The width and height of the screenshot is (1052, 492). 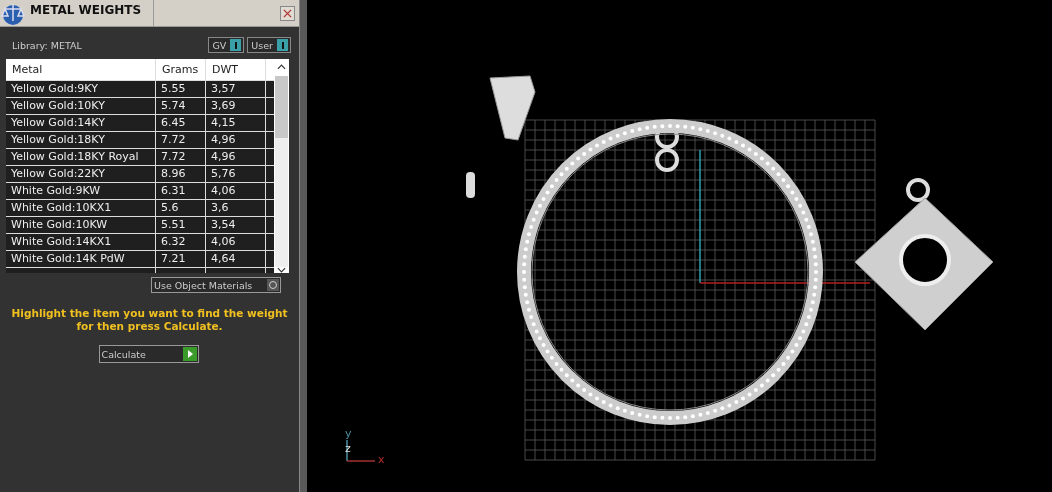 What do you see at coordinates (236, 88) in the screenshot?
I see `table-cell: 3,57` at bounding box center [236, 88].